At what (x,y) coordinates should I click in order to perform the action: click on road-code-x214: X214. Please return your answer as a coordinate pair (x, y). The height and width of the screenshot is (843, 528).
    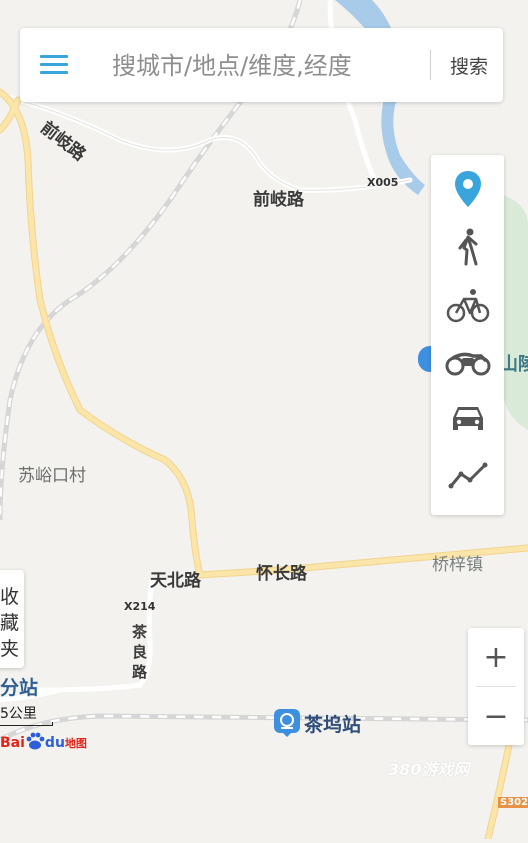
    Looking at the image, I should click on (140, 606).